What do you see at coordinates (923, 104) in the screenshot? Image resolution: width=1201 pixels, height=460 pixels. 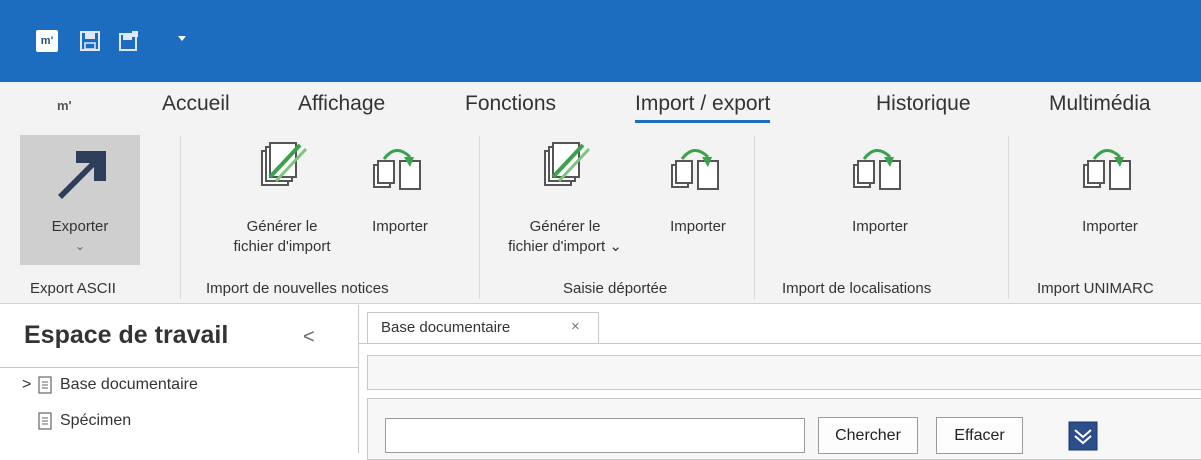 I see `tab-historique: Historique` at bounding box center [923, 104].